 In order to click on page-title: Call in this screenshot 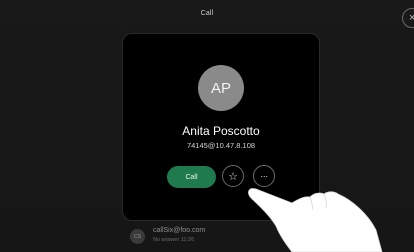, I will do `click(207, 13)`.